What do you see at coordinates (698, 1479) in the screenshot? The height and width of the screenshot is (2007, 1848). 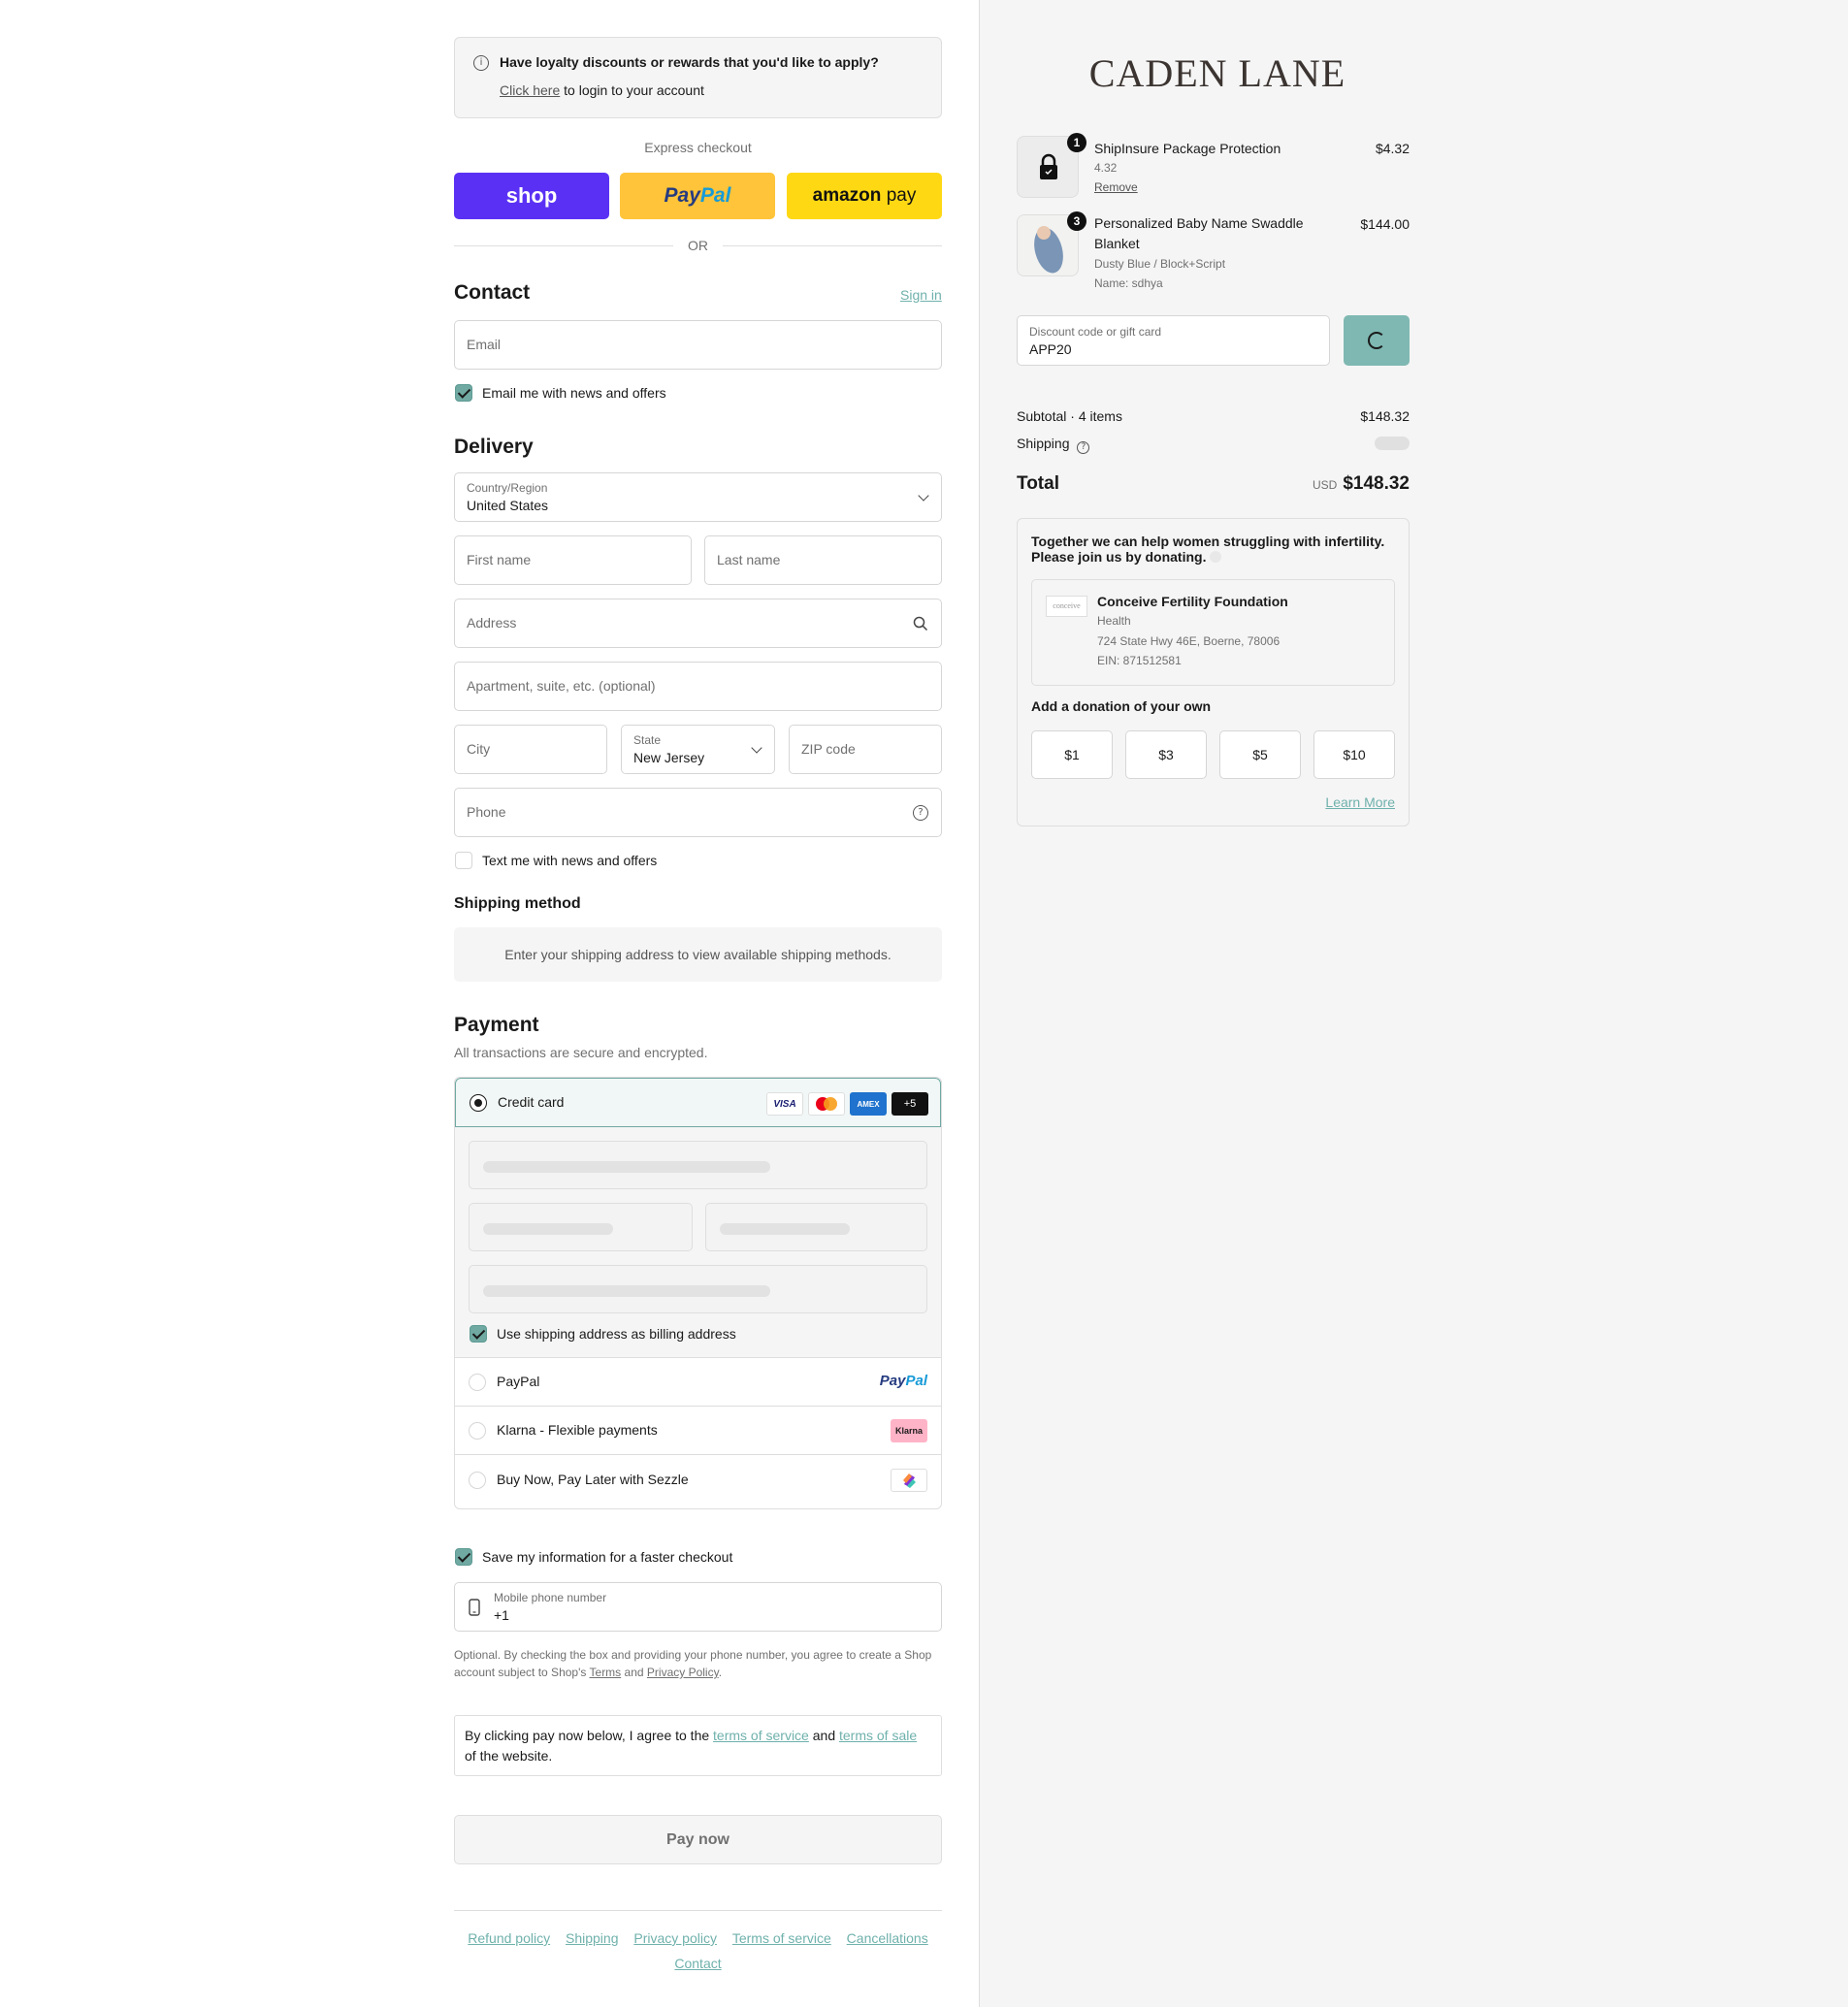 I see `sezzle-option: Buy Now, Pay Later with Sezzle` at bounding box center [698, 1479].